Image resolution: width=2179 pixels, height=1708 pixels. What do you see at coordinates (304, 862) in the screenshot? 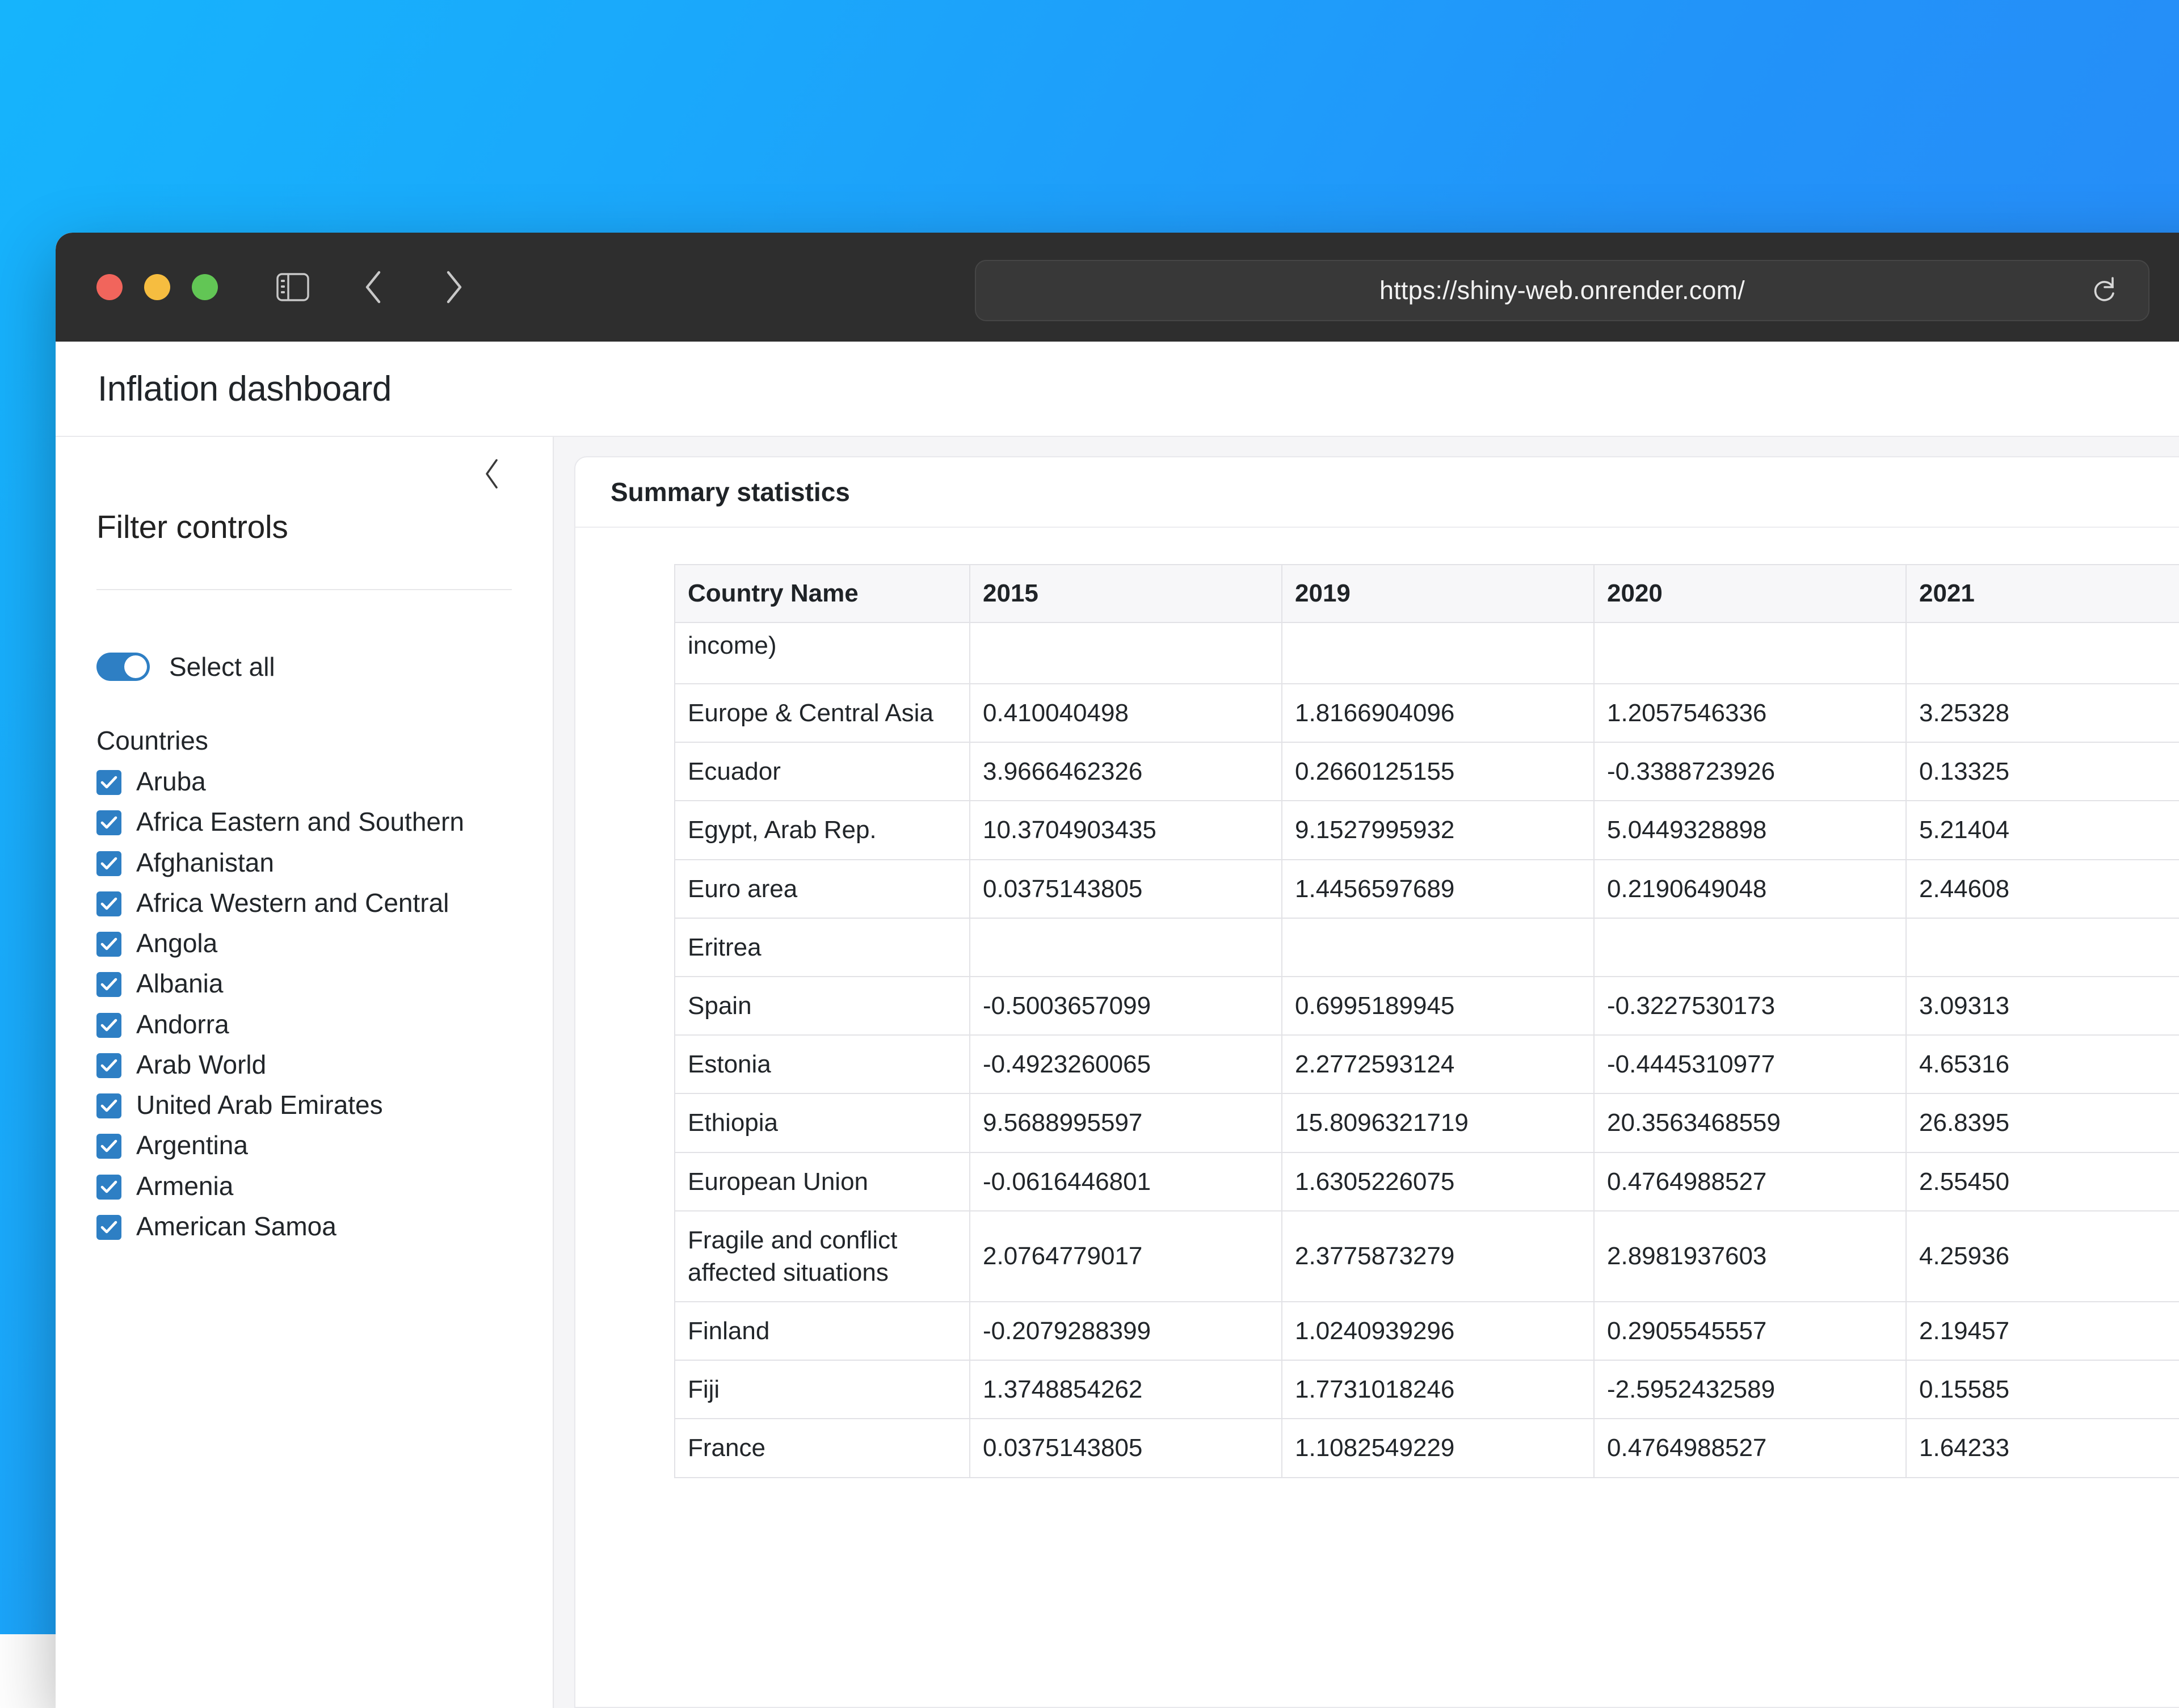
I see `country-checkbox-item: Afghanistan` at bounding box center [304, 862].